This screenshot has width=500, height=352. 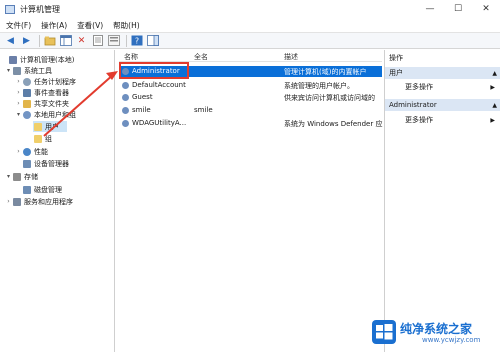 What do you see at coordinates (250, 110) in the screenshot?
I see `table-row: smile smile` at bounding box center [250, 110].